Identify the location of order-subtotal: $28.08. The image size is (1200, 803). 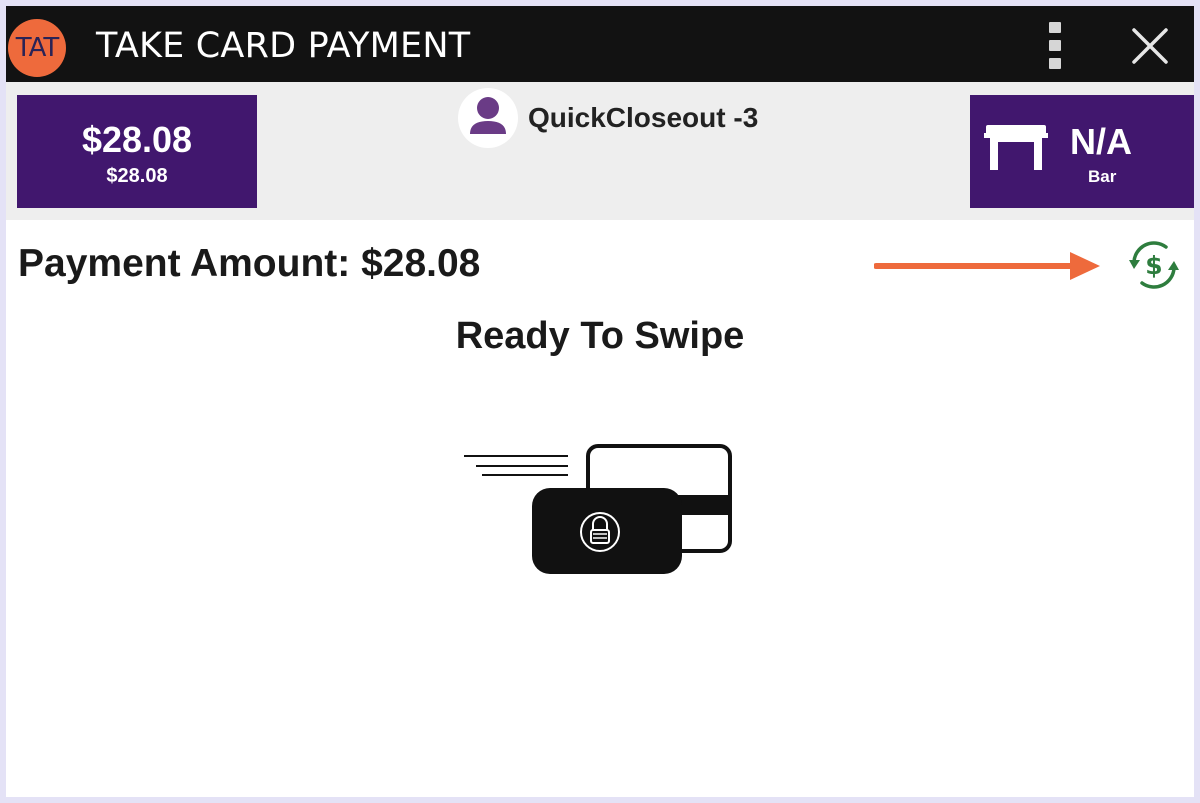
(137, 176).